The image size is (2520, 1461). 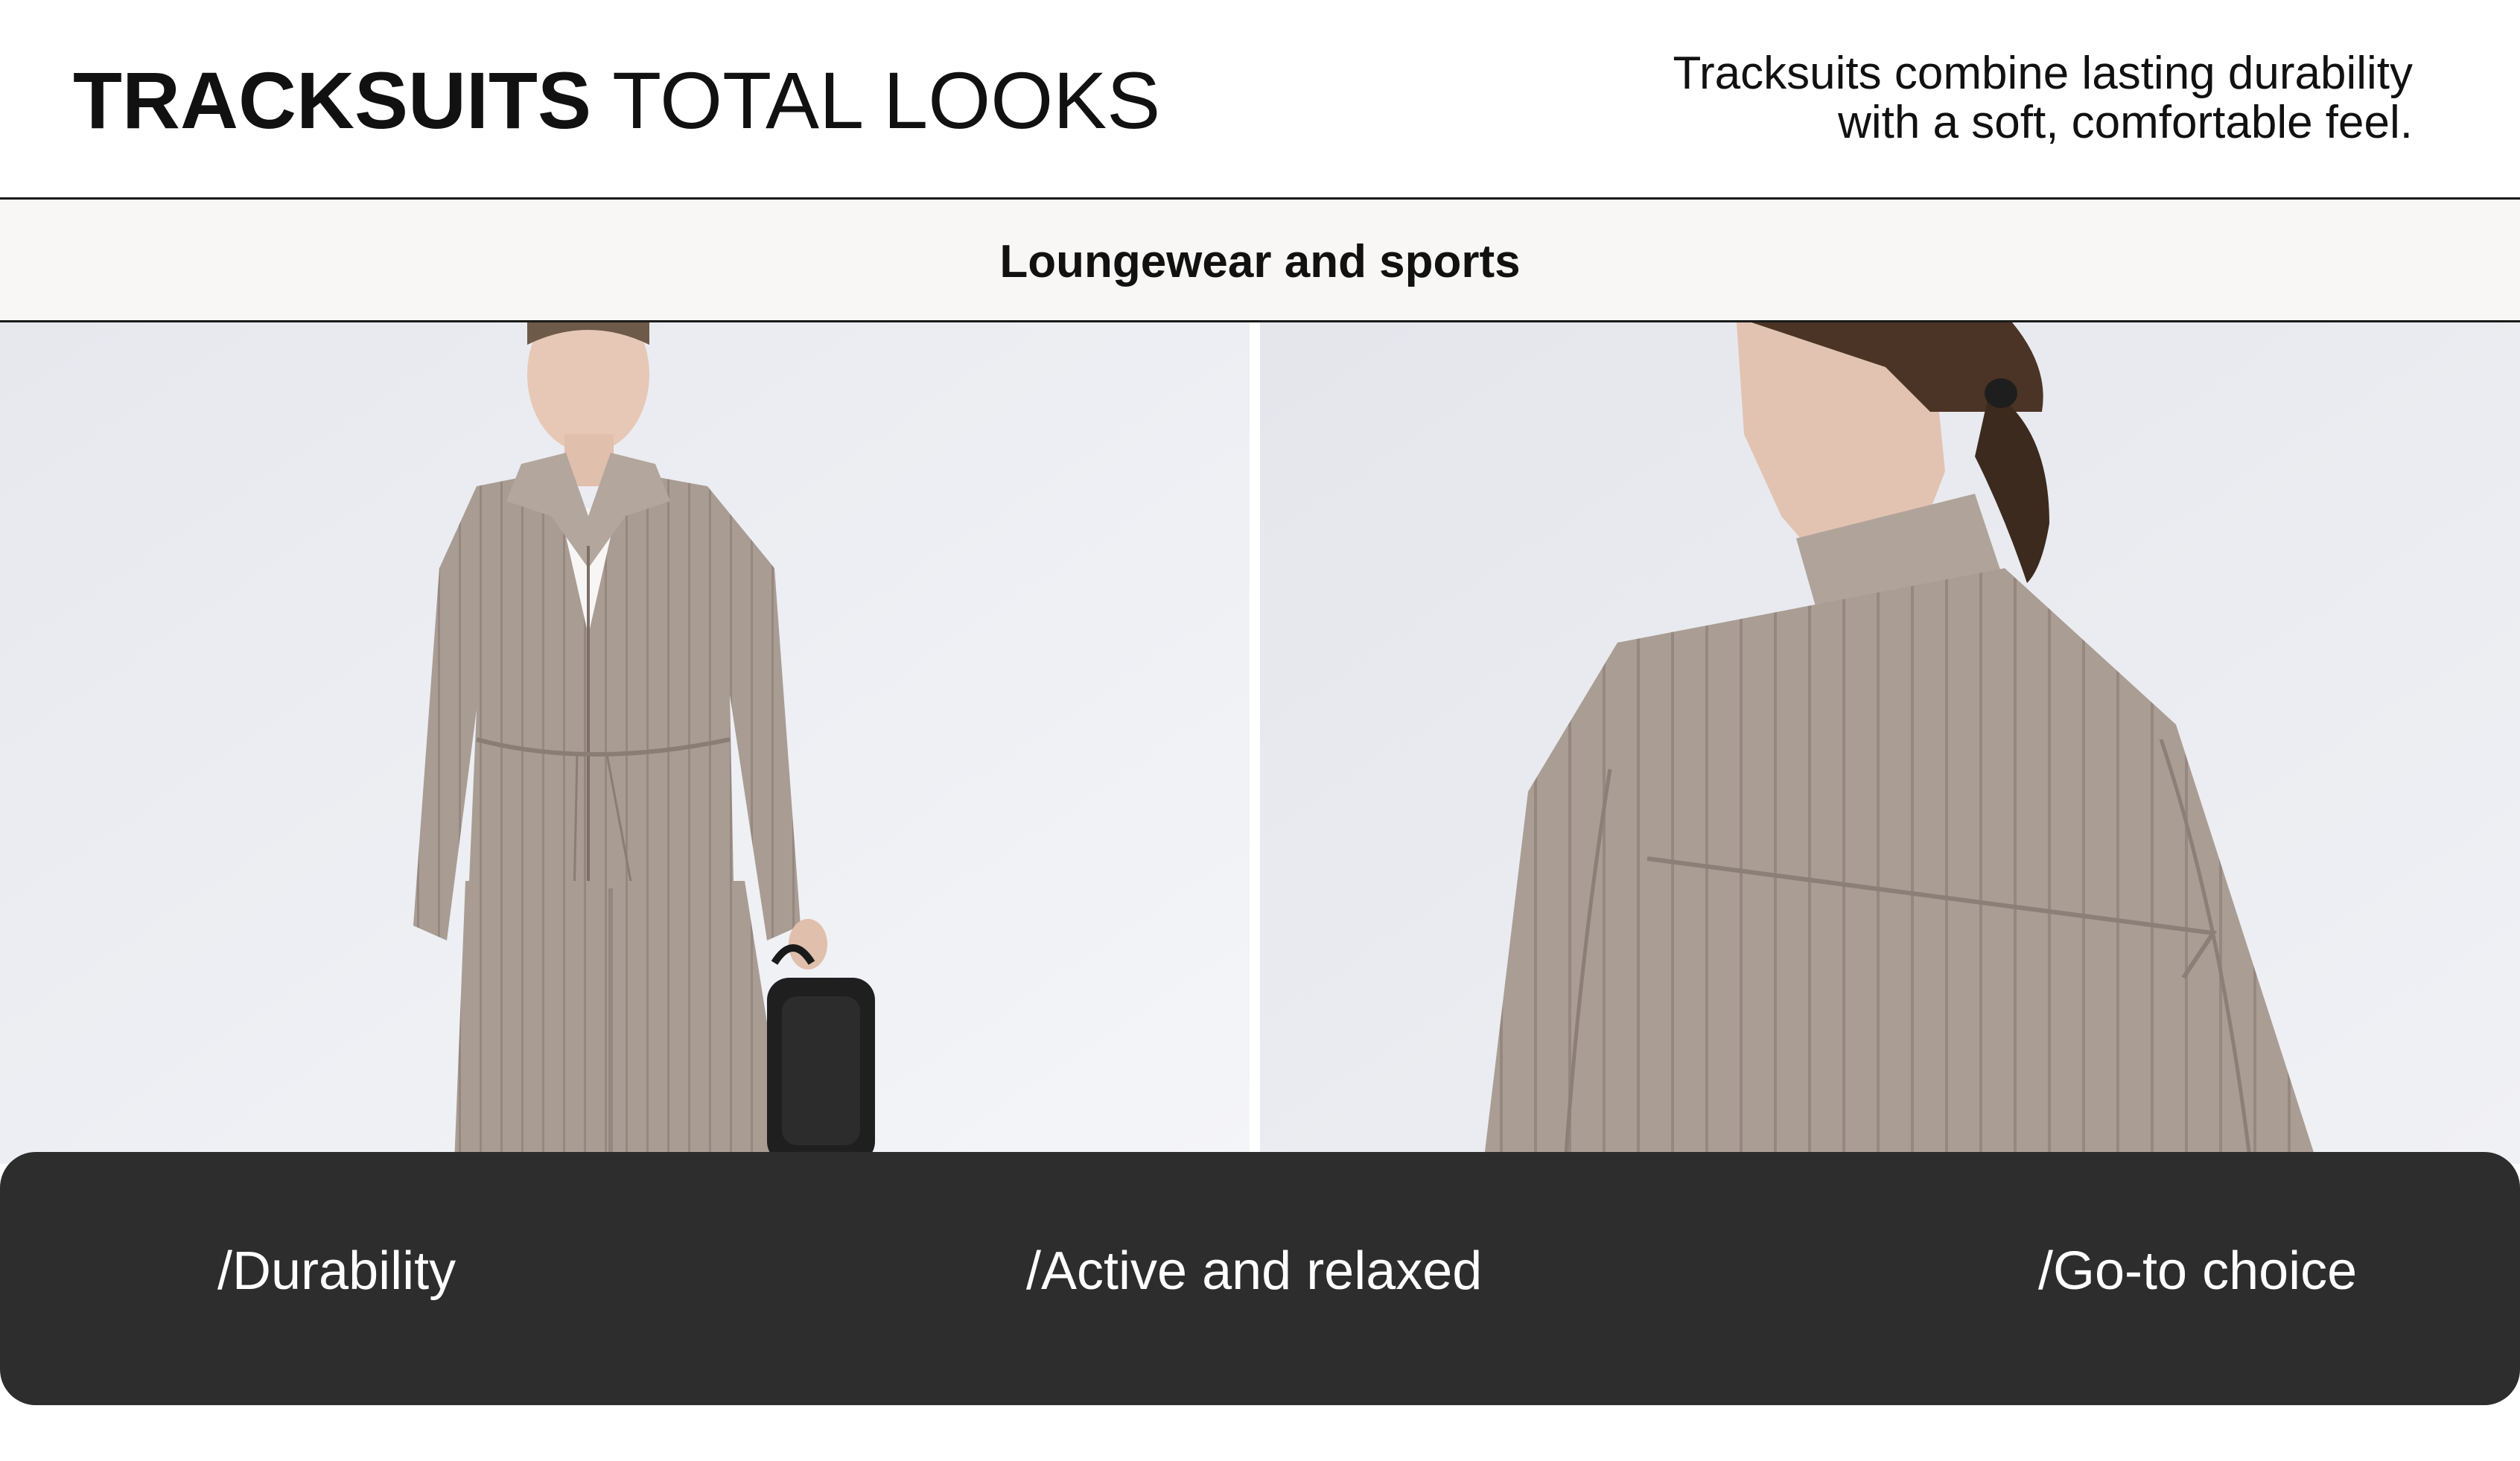 I want to click on page-title-light: TOTAL LOOKS, so click(x=886, y=100).